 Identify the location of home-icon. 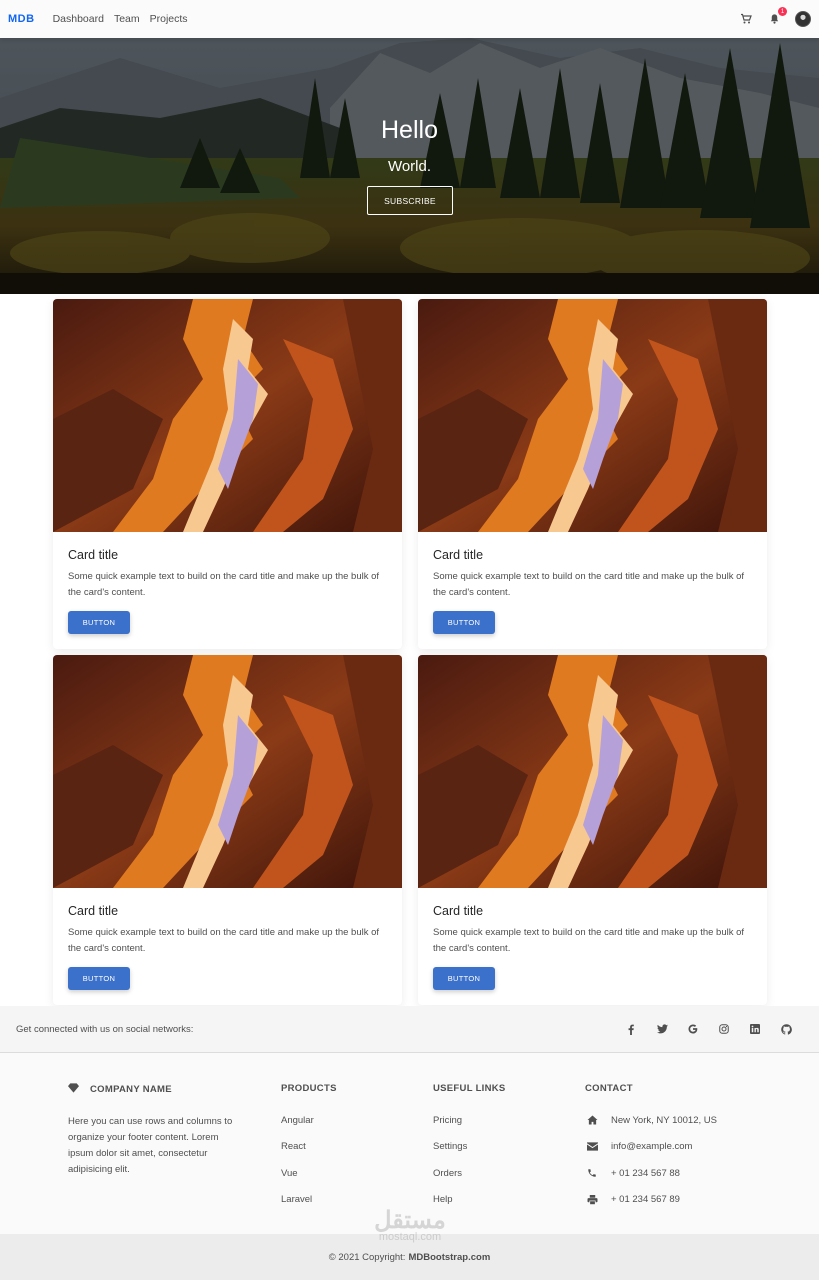
(592, 1120).